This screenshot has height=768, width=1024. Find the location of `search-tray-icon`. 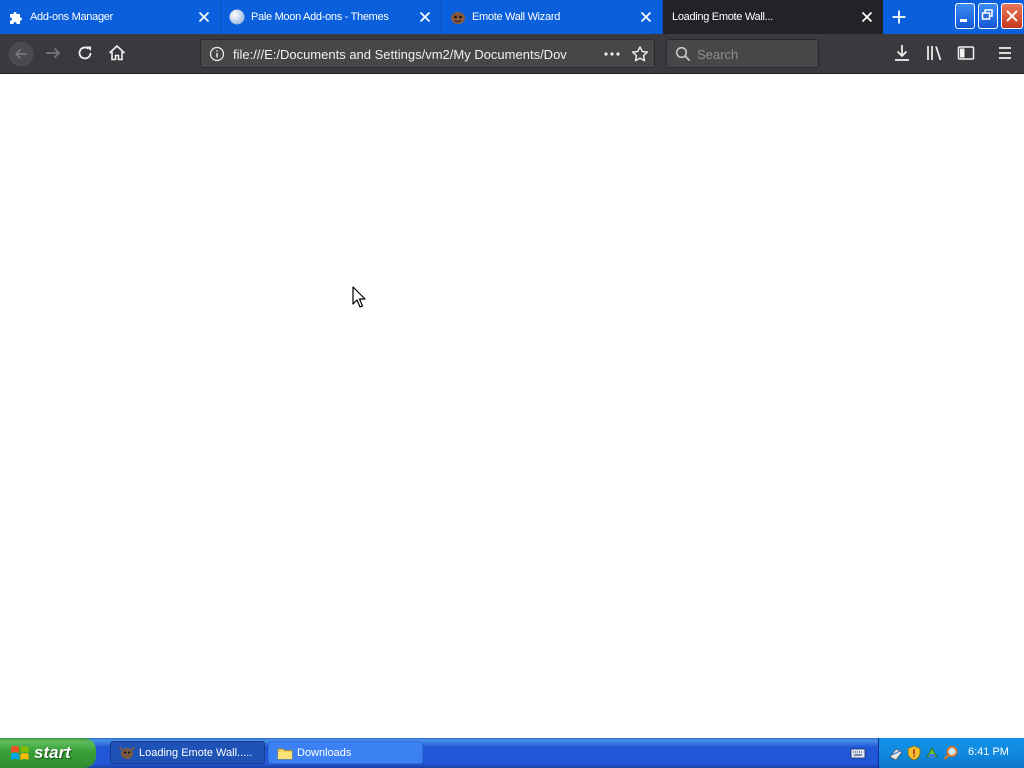

search-tray-icon is located at coordinates (951, 753).